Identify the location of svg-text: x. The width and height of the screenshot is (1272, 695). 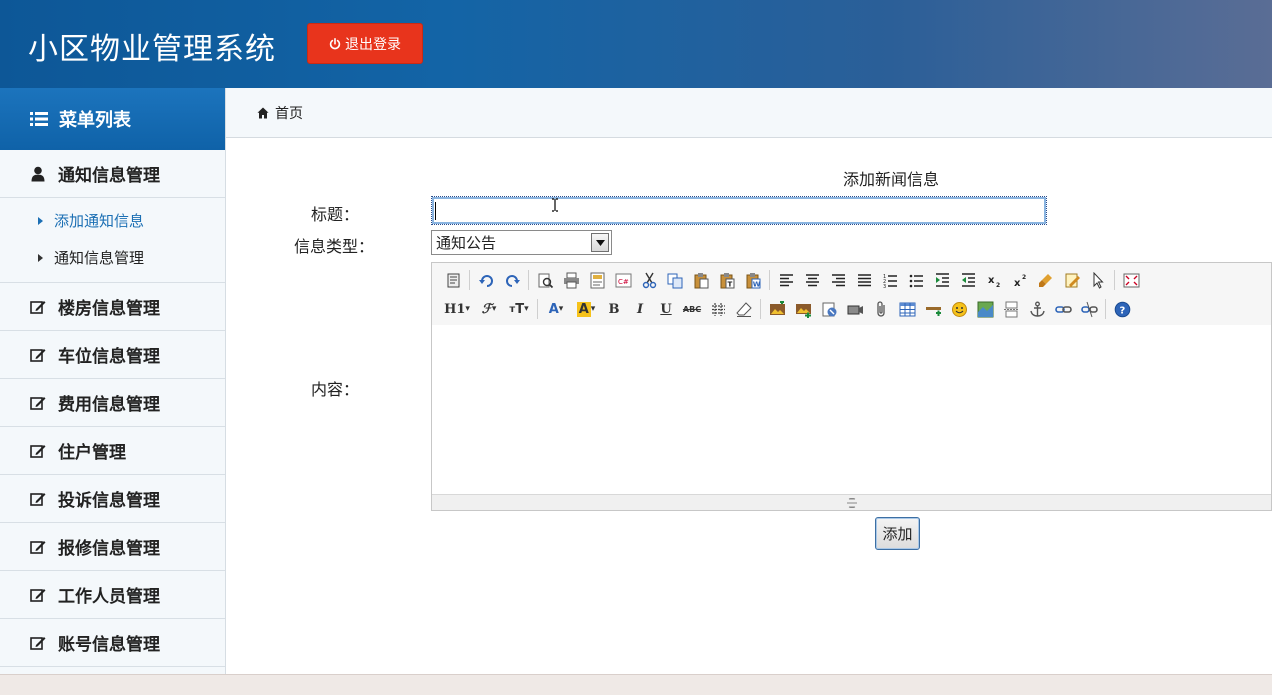
(991, 280).